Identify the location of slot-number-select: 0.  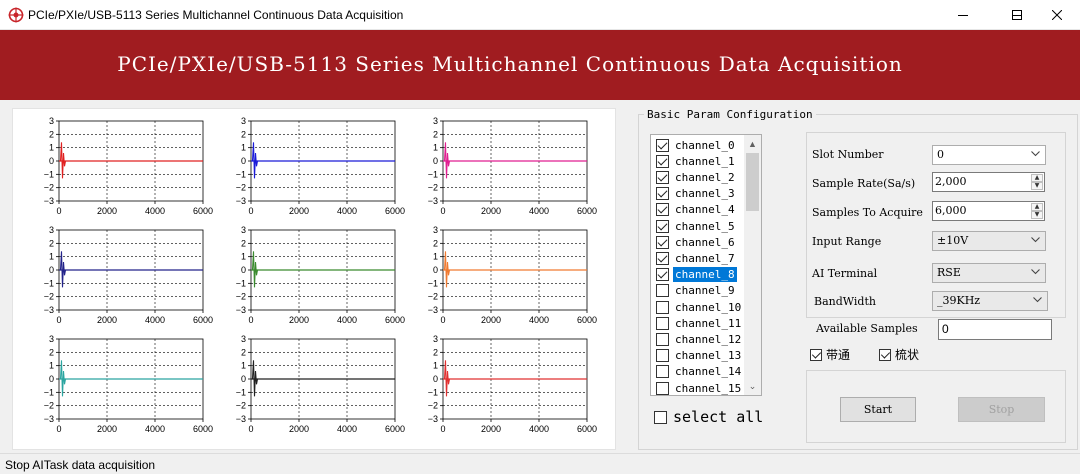
(989, 155).